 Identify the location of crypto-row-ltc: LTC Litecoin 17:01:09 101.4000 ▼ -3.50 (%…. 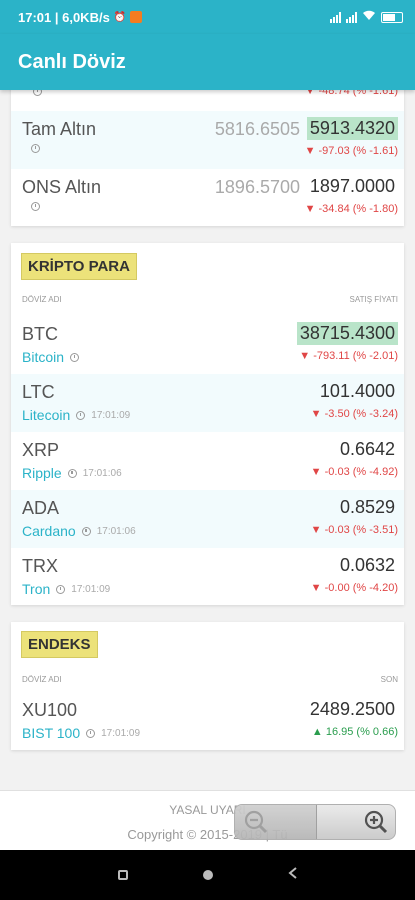
(207, 403).